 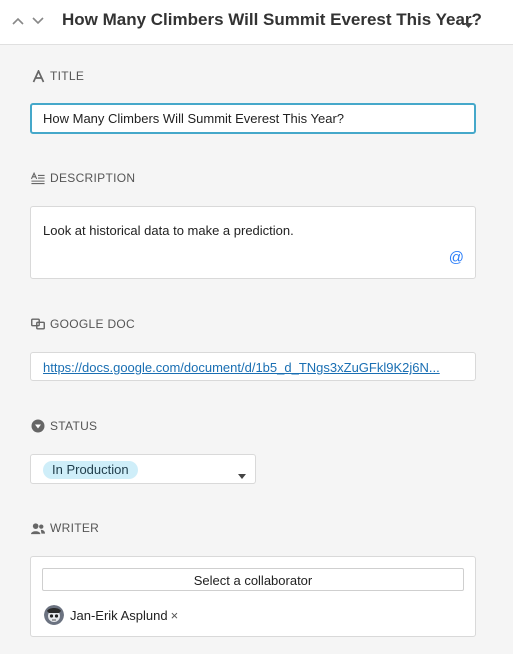 What do you see at coordinates (253, 596) in the screenshot?
I see `writer-field: Select a collaborator Jan-Erik Asplund ×` at bounding box center [253, 596].